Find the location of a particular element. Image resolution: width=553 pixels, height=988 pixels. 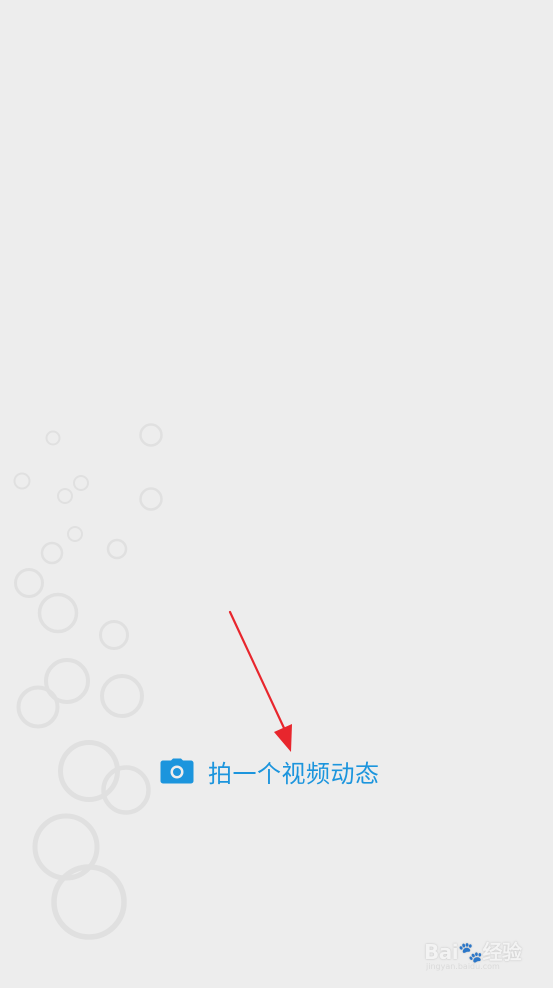

decorative-bubbles is located at coordinates (88, 681).